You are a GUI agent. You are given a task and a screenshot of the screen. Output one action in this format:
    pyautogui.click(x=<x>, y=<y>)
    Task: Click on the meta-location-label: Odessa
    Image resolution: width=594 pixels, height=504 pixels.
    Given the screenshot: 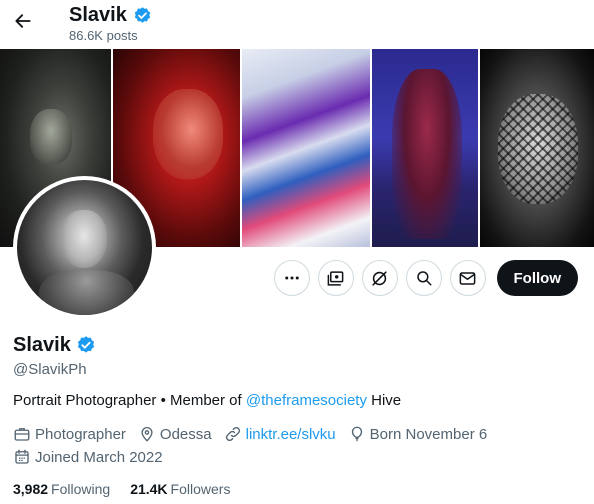 What is the action you would take?
    pyautogui.click(x=185, y=434)
    